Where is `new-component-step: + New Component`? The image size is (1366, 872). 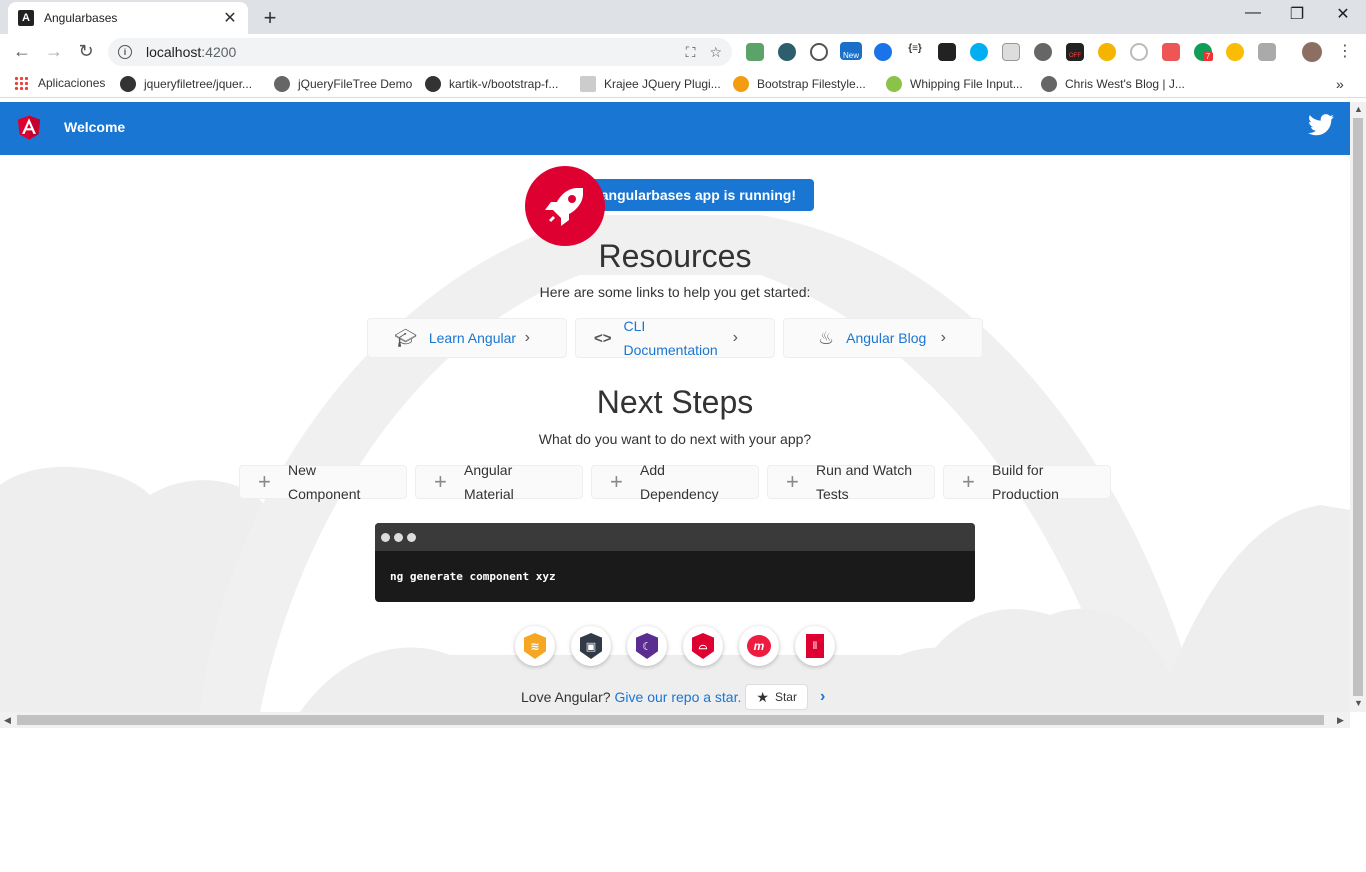 new-component-step: + New Component is located at coordinates (323, 482).